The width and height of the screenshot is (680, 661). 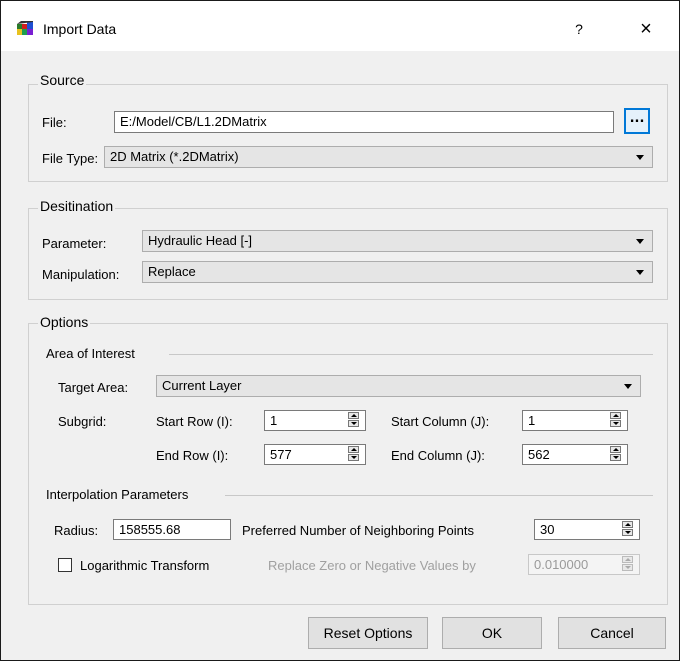 I want to click on subgrid-label: Subgrid:, so click(x=82, y=421).